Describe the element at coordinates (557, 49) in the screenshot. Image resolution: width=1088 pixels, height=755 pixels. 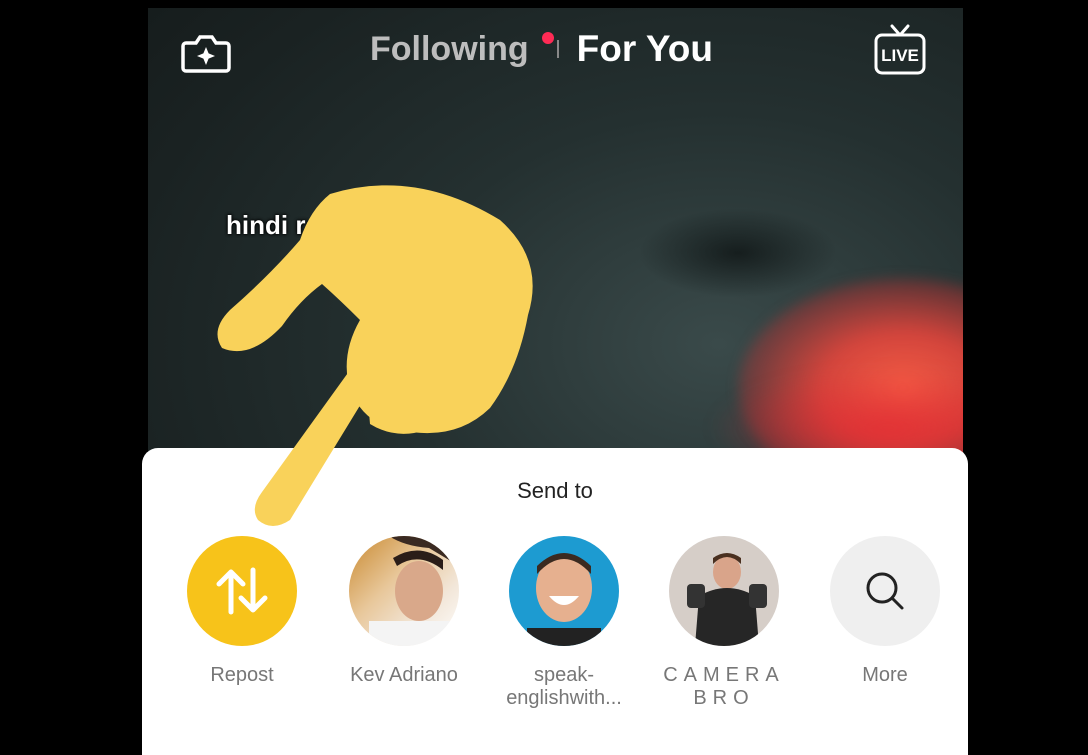
I see `tab-separator` at that location.